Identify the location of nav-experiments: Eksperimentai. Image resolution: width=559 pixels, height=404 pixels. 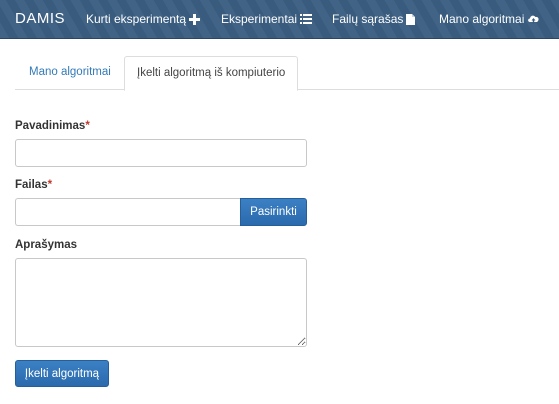
(267, 19).